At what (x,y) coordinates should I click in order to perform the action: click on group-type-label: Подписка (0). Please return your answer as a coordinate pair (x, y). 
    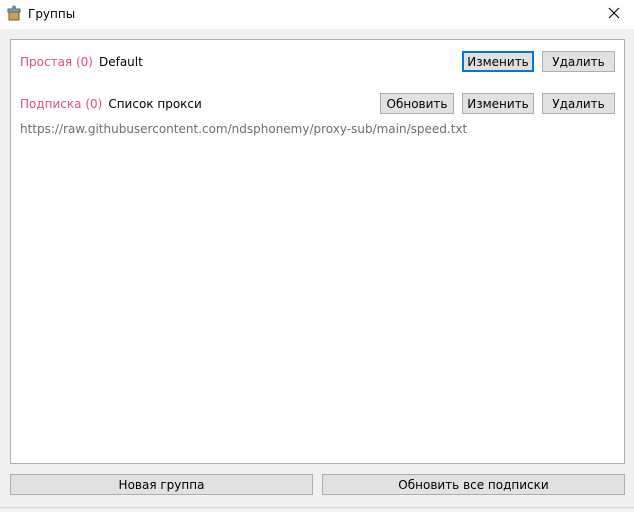
    Looking at the image, I should click on (61, 104).